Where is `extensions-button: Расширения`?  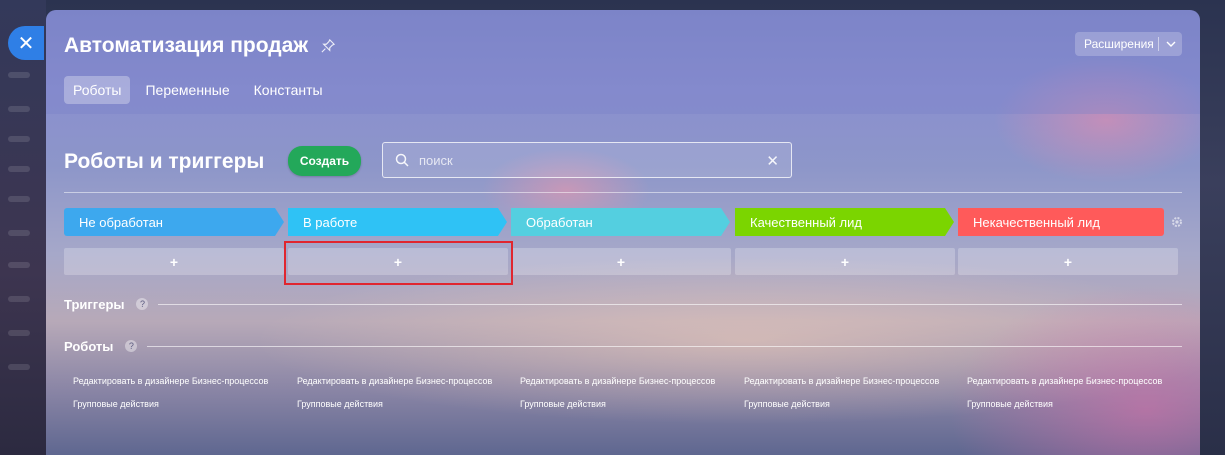
extensions-button: Расширения is located at coordinates (1128, 44).